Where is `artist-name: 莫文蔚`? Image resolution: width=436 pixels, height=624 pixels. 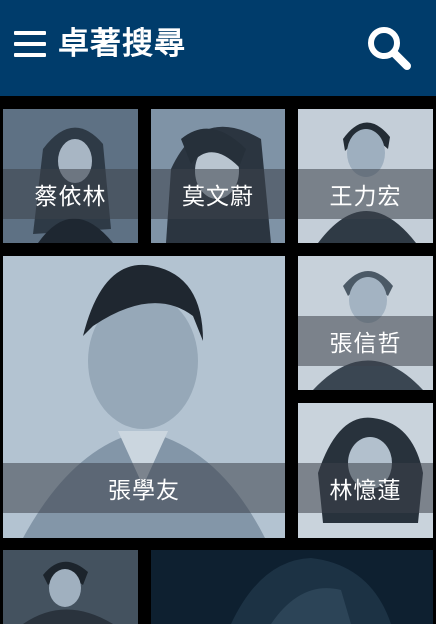 artist-name: 莫文蔚 is located at coordinates (218, 194).